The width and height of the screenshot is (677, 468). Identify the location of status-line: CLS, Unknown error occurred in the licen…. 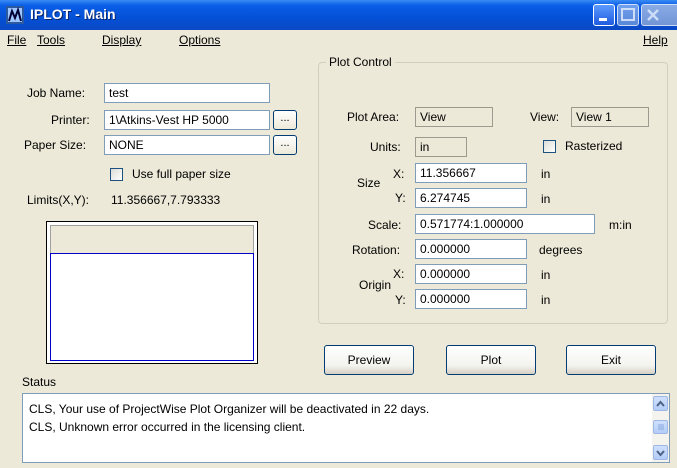
(167, 427).